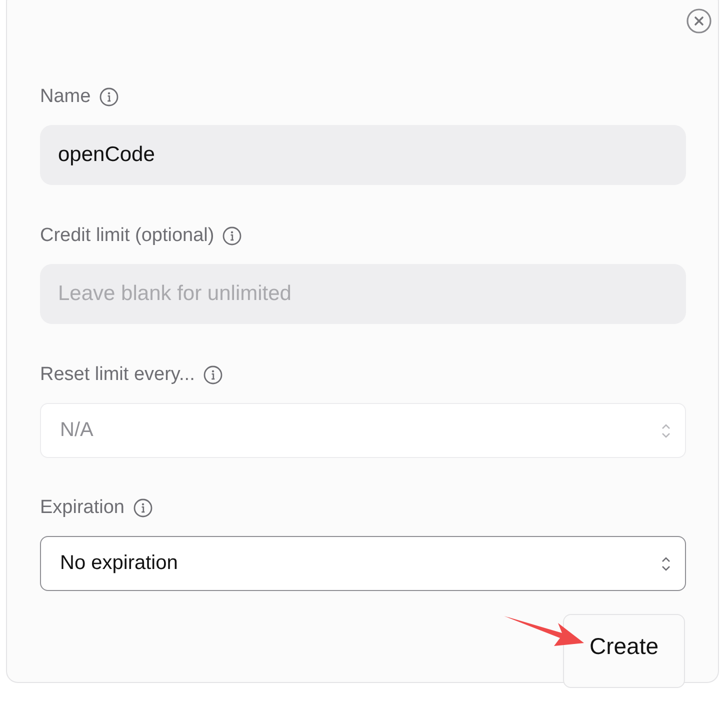 Image resolution: width=725 pixels, height=702 pixels. What do you see at coordinates (363, 155) in the screenshot?
I see `input-field: openCode` at bounding box center [363, 155].